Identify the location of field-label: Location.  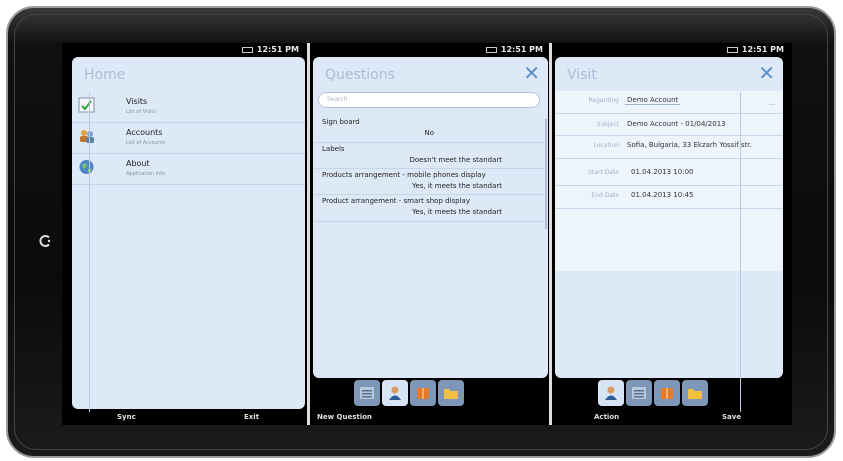
(606, 145).